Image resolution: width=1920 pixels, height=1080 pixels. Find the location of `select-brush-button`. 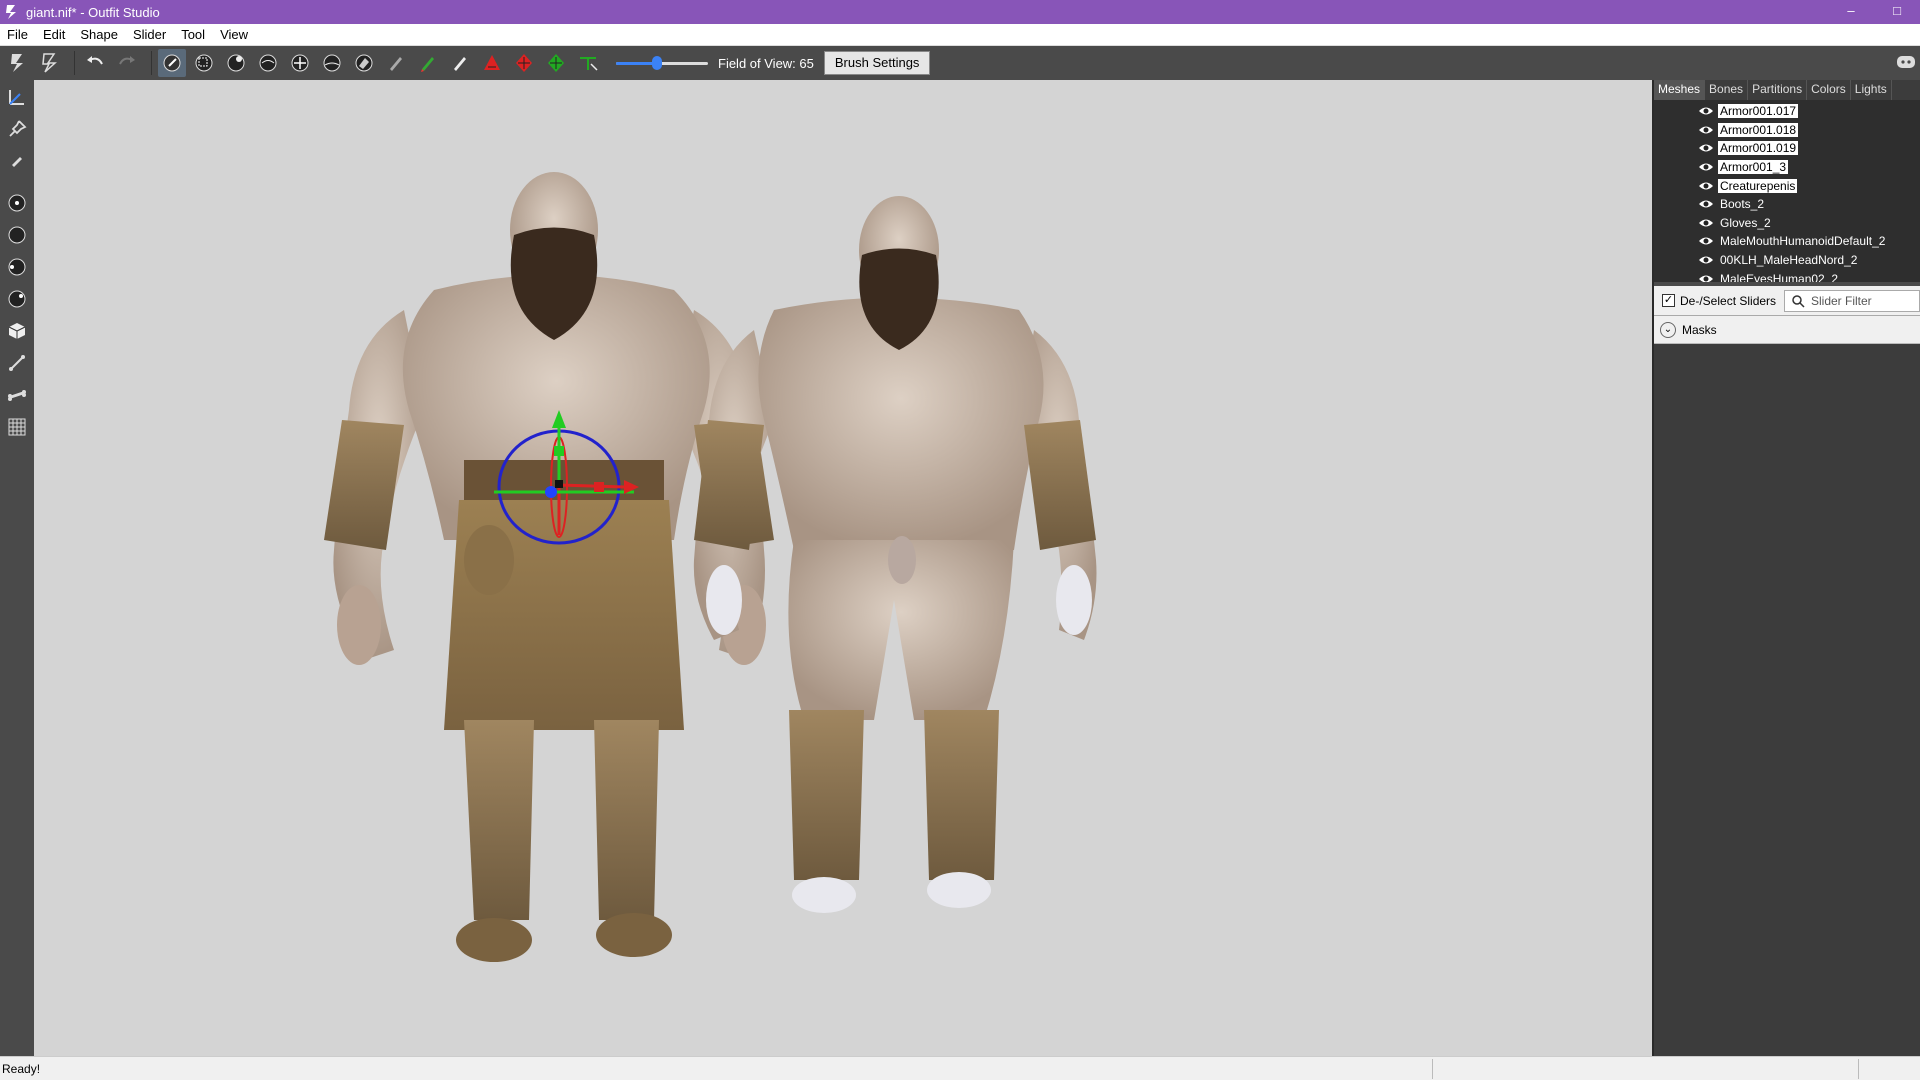

select-brush-button is located at coordinates (172, 63).